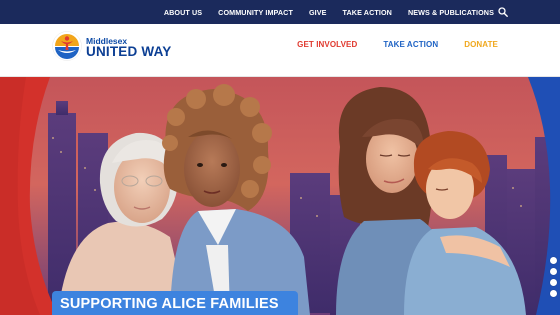  I want to click on nav-take-action-top: TAKE ACTION, so click(367, 12).